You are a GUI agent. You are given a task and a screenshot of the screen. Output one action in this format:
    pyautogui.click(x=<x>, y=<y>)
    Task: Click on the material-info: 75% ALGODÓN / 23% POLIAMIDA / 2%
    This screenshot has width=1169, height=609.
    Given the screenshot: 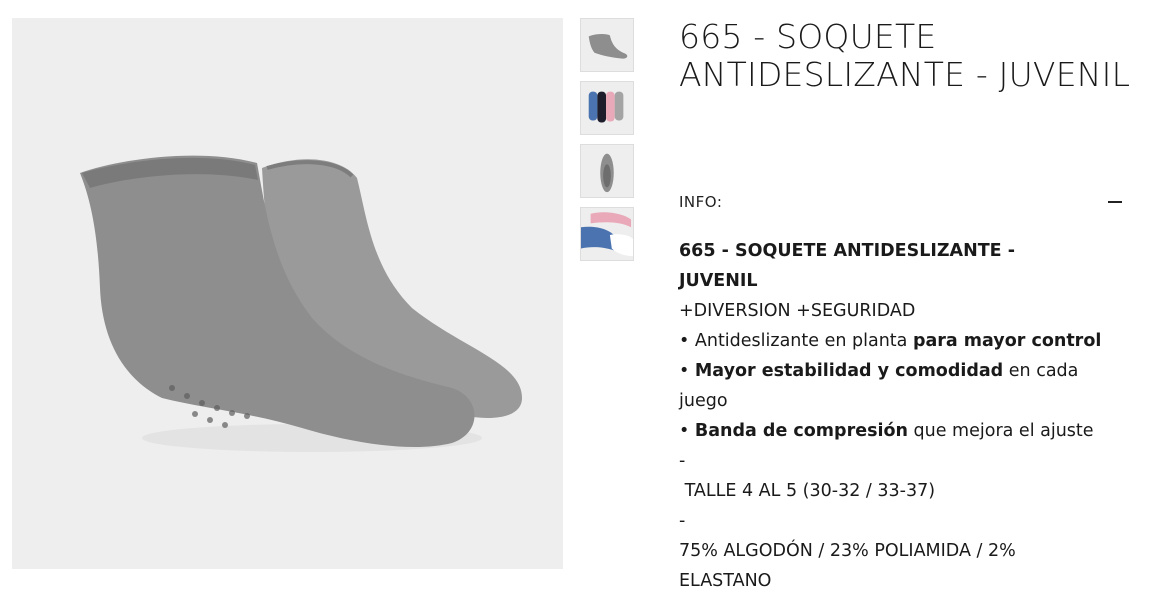 What is the action you would take?
    pyautogui.click(x=847, y=551)
    